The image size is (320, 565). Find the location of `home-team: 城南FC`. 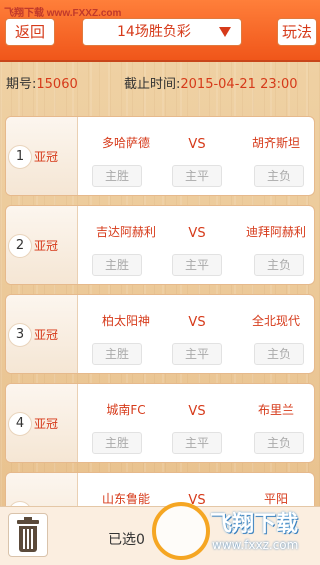

home-team: 城南FC is located at coordinates (126, 410).